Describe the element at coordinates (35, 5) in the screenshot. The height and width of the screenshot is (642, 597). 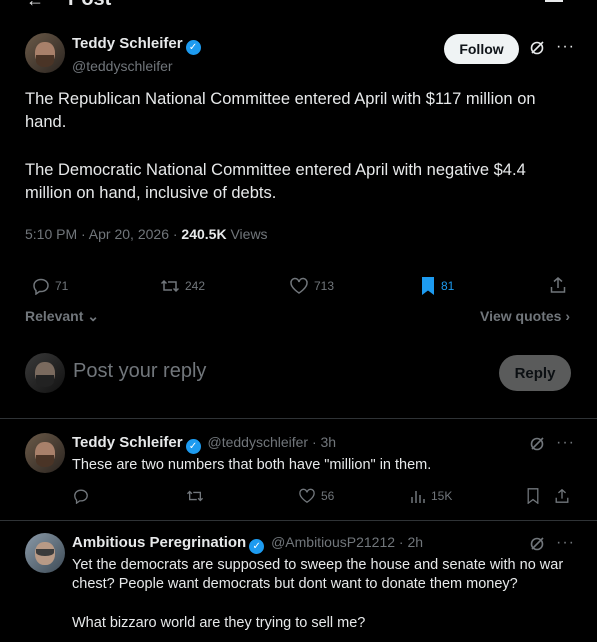
I see `back-arrow-icon: ←` at that location.